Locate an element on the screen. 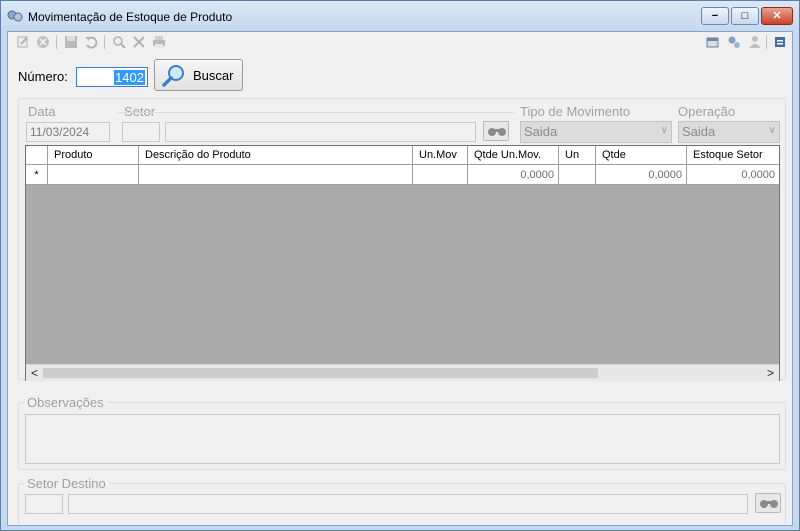 The width and height of the screenshot is (800, 531). setor-group-line is located at coordinates (316, 112).